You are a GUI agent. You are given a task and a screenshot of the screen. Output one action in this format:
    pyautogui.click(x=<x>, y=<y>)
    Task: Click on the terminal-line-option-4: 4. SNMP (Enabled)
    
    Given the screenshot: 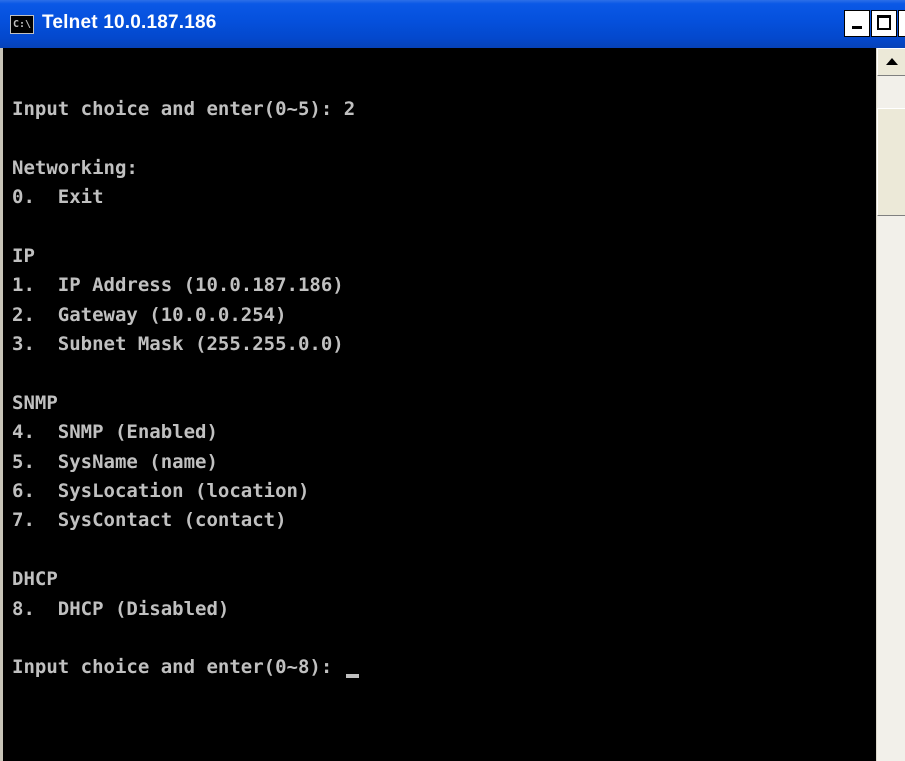 What is the action you would take?
    pyautogui.click(x=115, y=432)
    